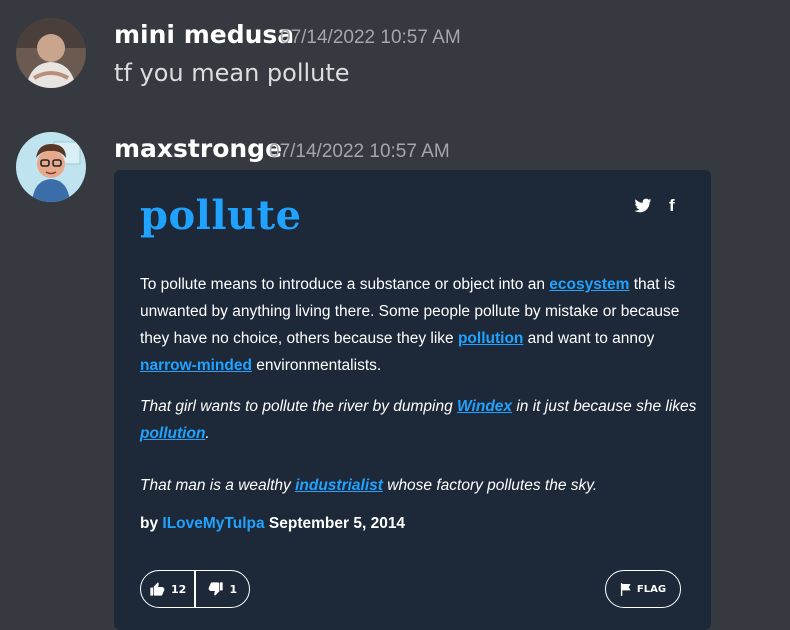 Image resolution: width=790 pixels, height=630 pixels. What do you see at coordinates (651, 589) in the screenshot?
I see `flag-label: FLAG` at bounding box center [651, 589].